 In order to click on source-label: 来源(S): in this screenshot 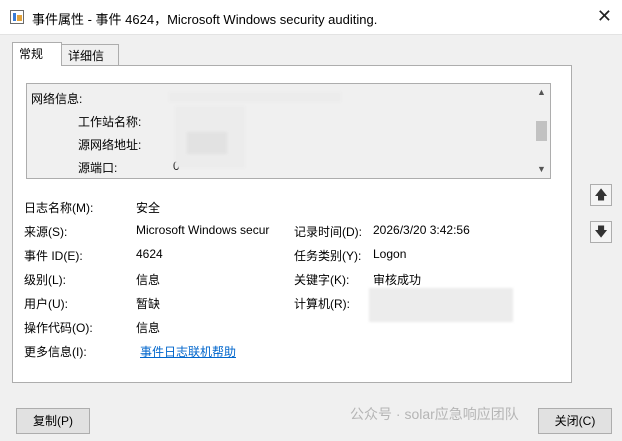, I will do `click(46, 232)`.